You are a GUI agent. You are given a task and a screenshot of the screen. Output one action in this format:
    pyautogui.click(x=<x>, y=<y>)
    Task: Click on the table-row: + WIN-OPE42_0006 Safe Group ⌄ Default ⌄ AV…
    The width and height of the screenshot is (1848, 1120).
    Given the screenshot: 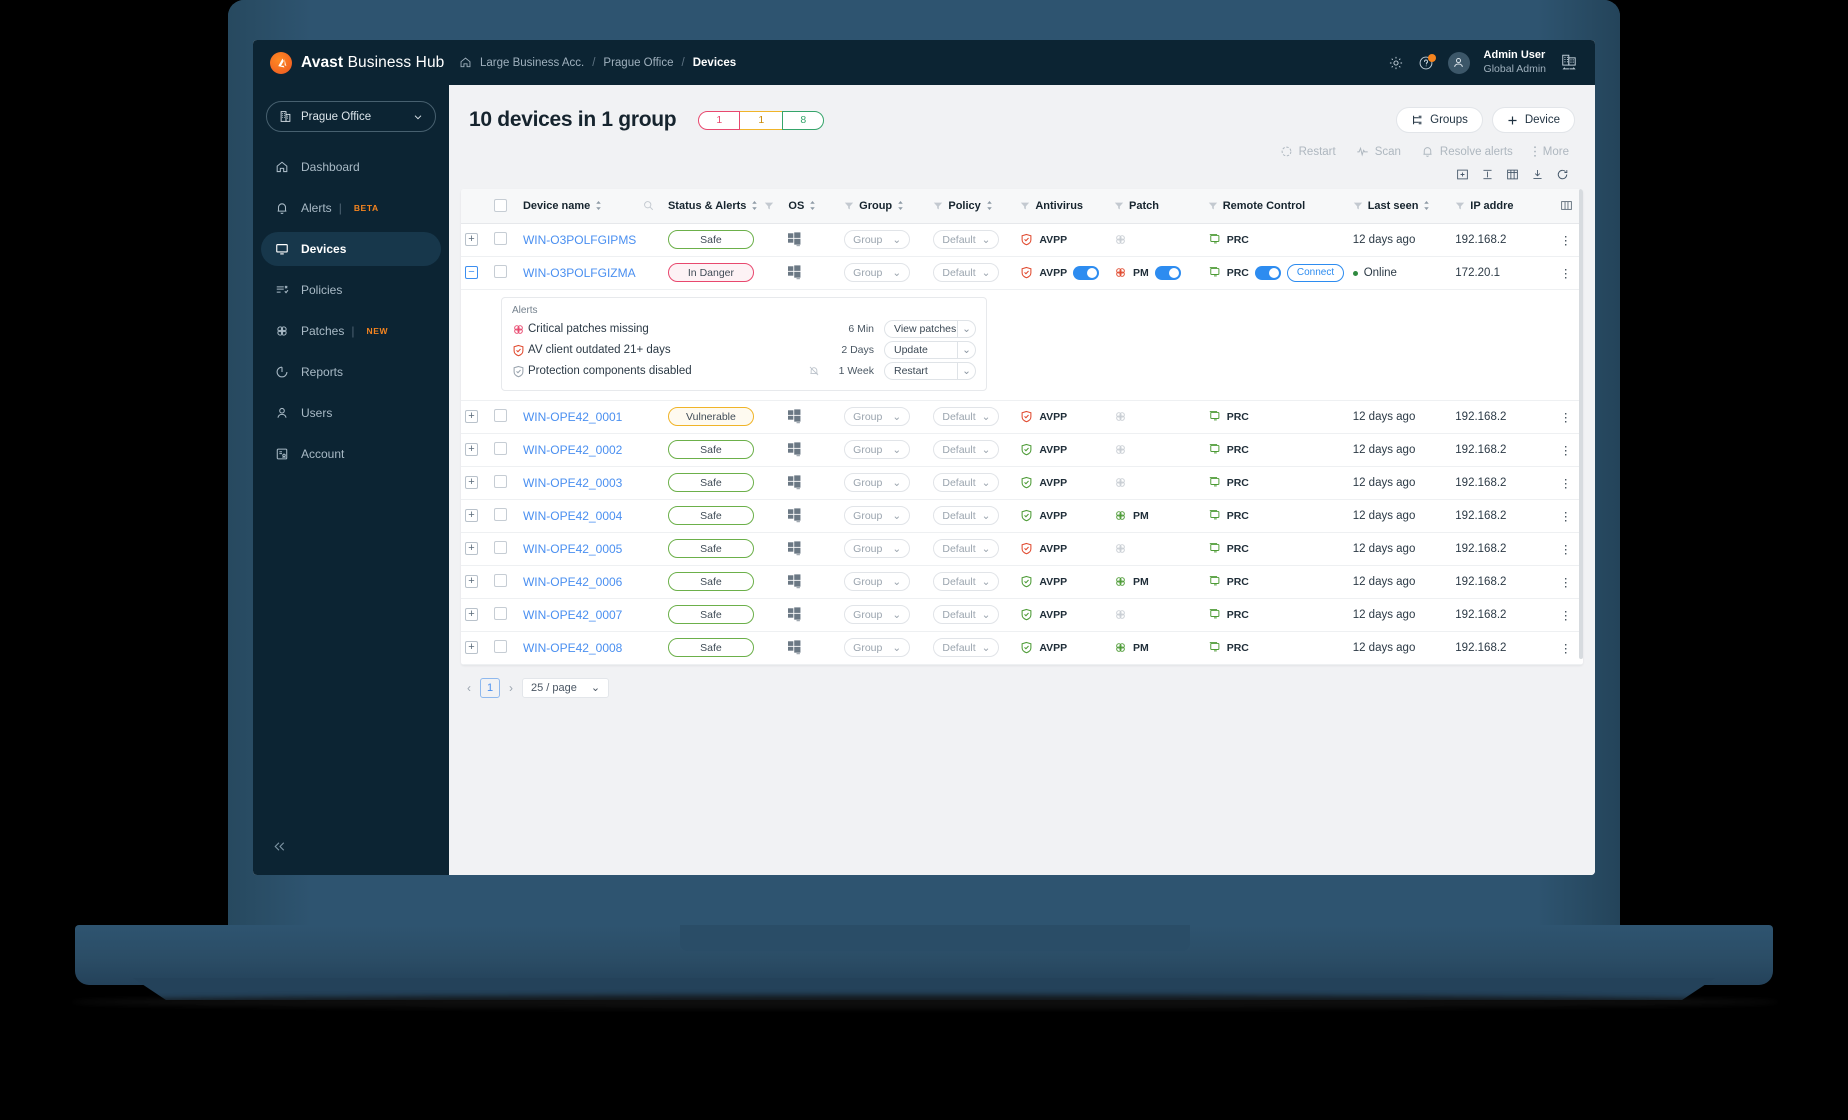 What is the action you would take?
    pyautogui.click(x=1022, y=582)
    